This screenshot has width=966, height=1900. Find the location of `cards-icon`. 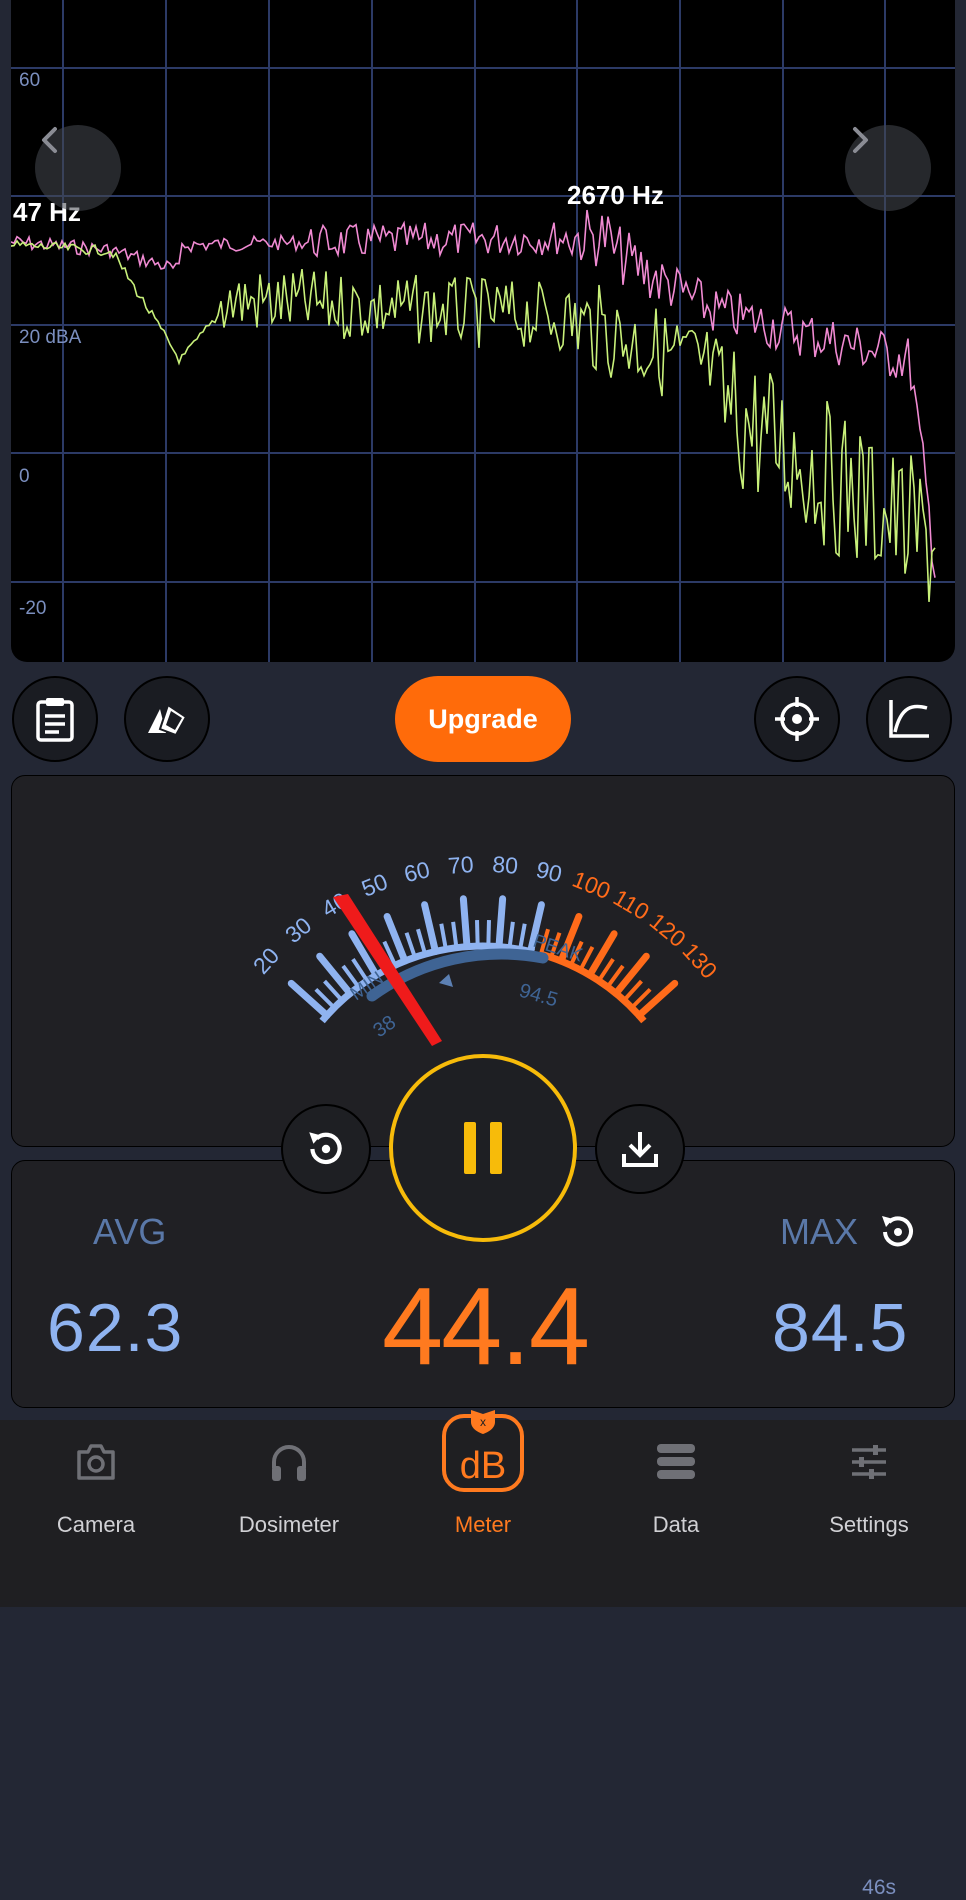

cards-icon is located at coordinates (168, 720).